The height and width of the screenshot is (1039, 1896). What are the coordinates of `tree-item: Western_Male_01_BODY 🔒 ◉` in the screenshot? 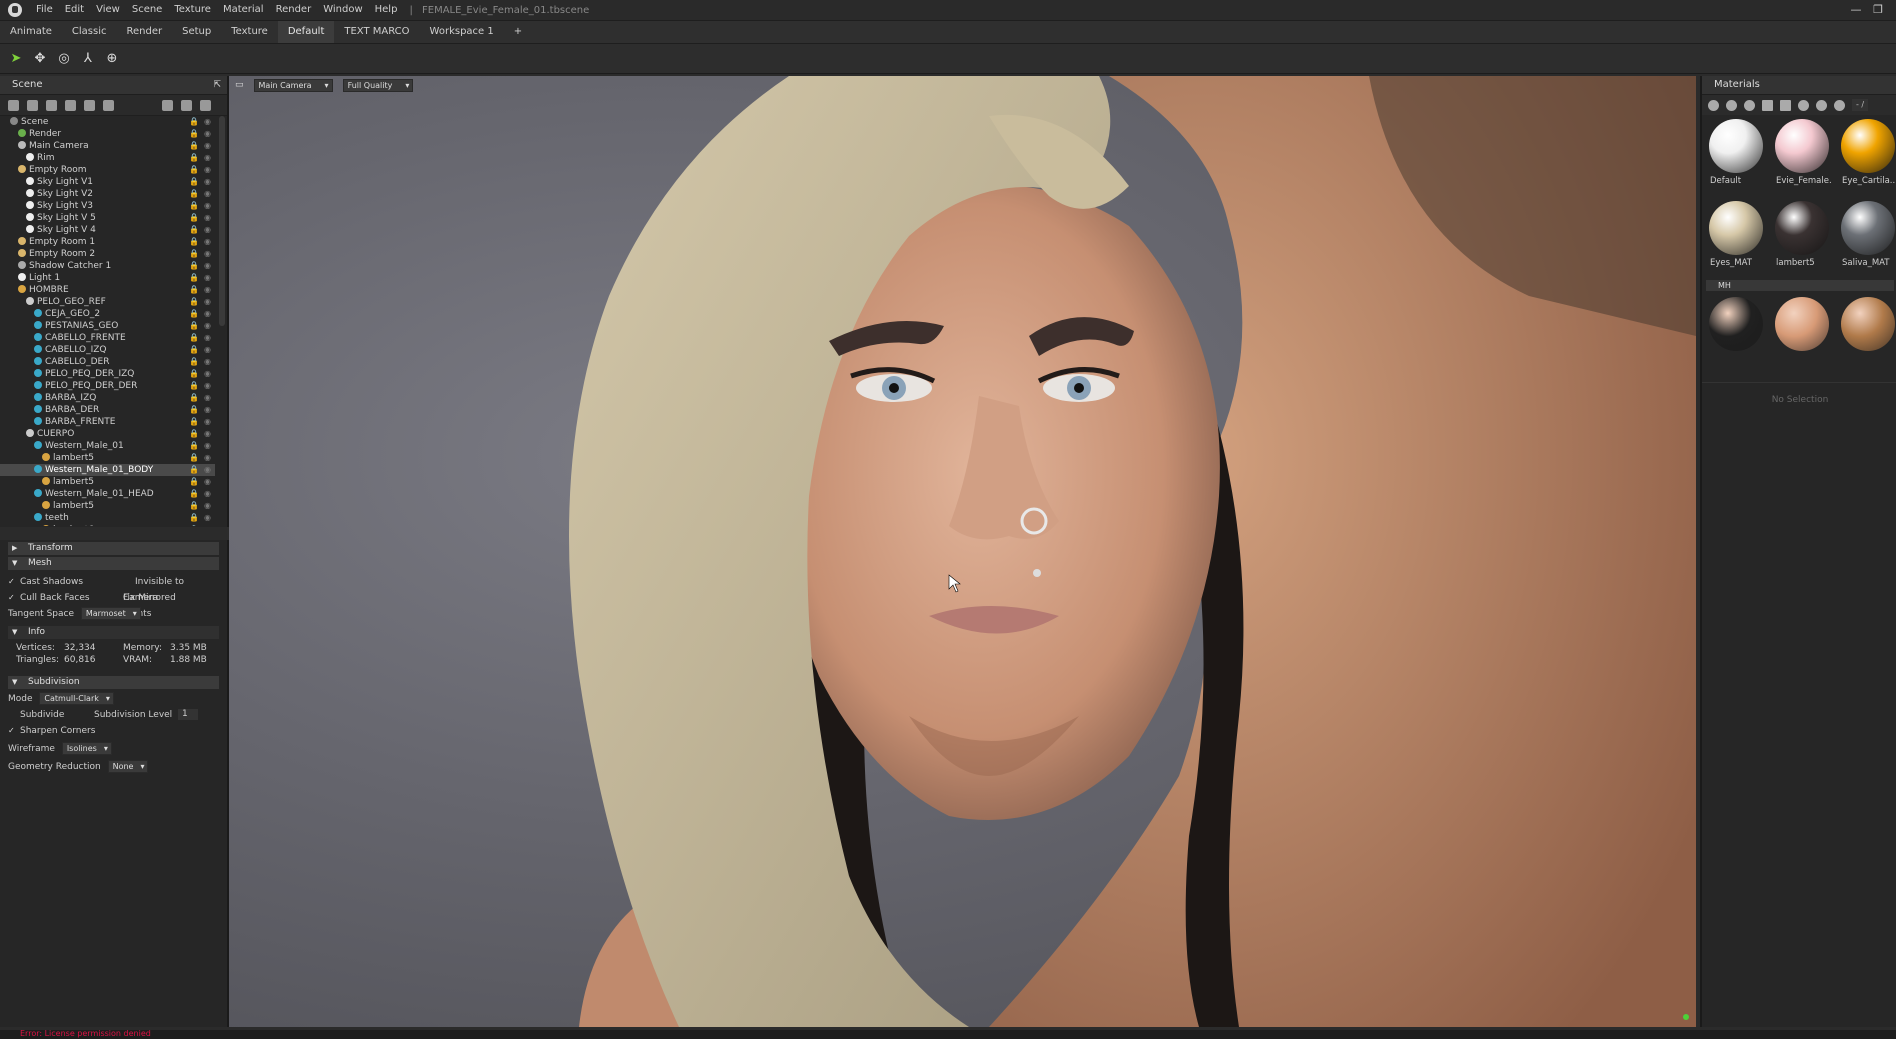 It's located at (107, 470).